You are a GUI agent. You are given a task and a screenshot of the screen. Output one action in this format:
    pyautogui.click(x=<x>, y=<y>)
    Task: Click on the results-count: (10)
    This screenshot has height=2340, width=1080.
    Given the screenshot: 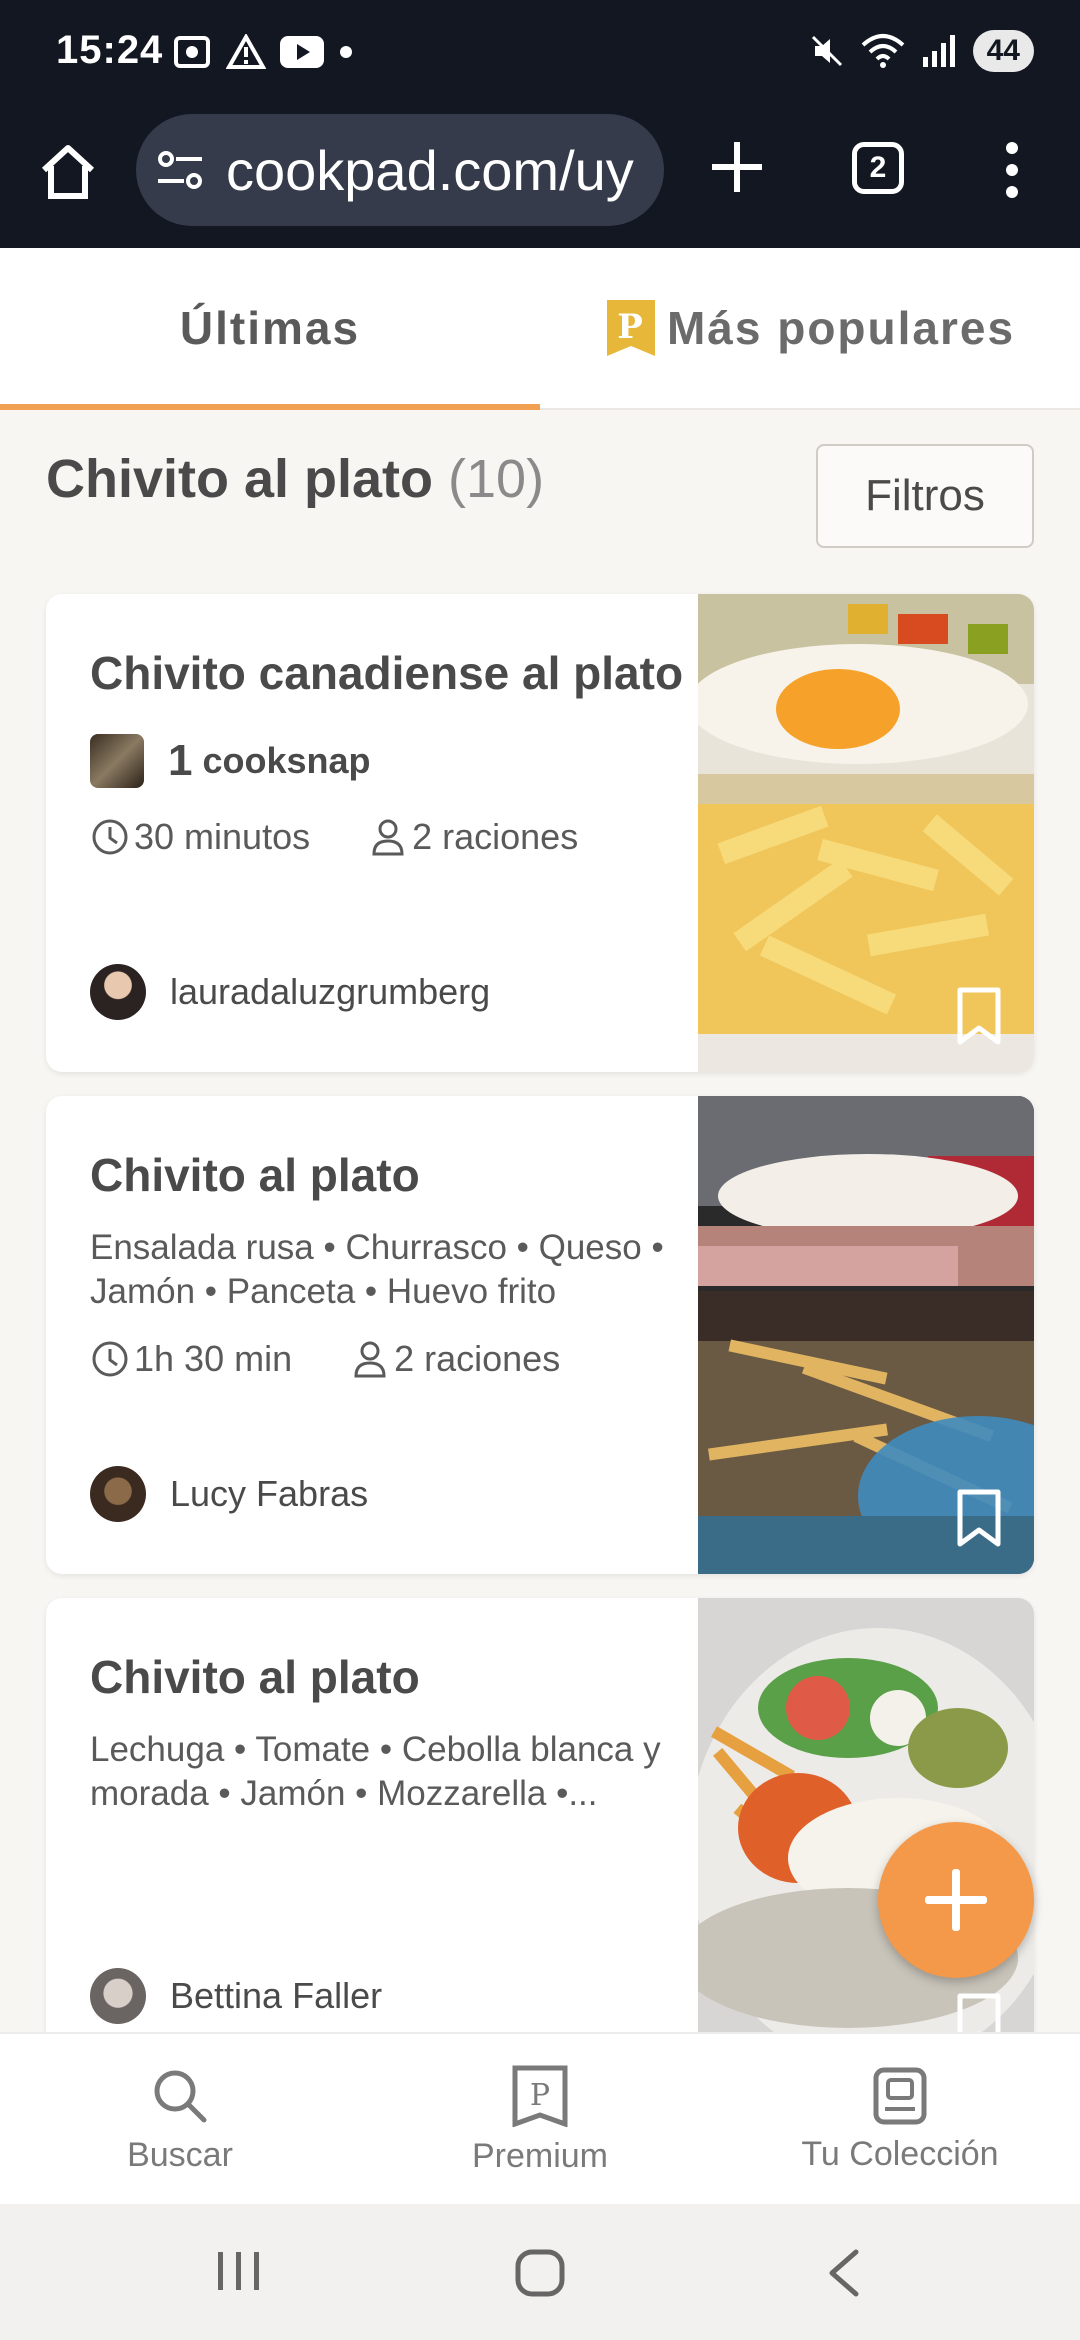 What is the action you would take?
    pyautogui.click(x=496, y=479)
    